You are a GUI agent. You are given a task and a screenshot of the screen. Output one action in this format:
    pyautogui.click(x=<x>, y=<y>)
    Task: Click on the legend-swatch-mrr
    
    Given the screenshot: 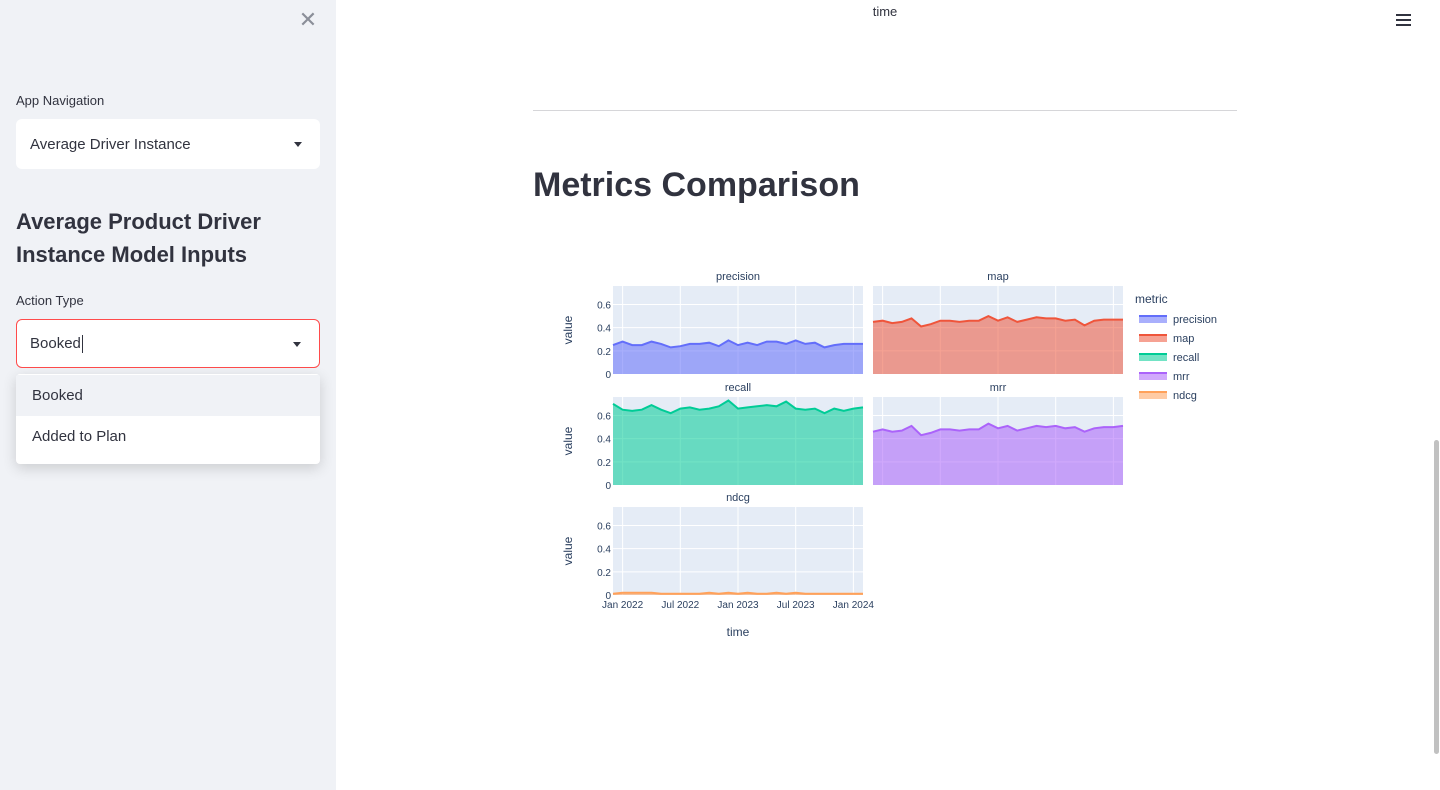 What is the action you would take?
    pyautogui.click(x=1153, y=376)
    